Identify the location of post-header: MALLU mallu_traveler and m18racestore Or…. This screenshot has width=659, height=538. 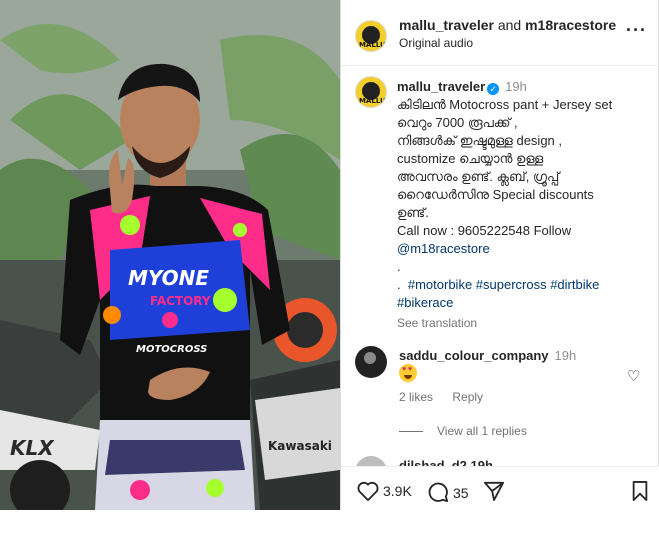
(500, 33).